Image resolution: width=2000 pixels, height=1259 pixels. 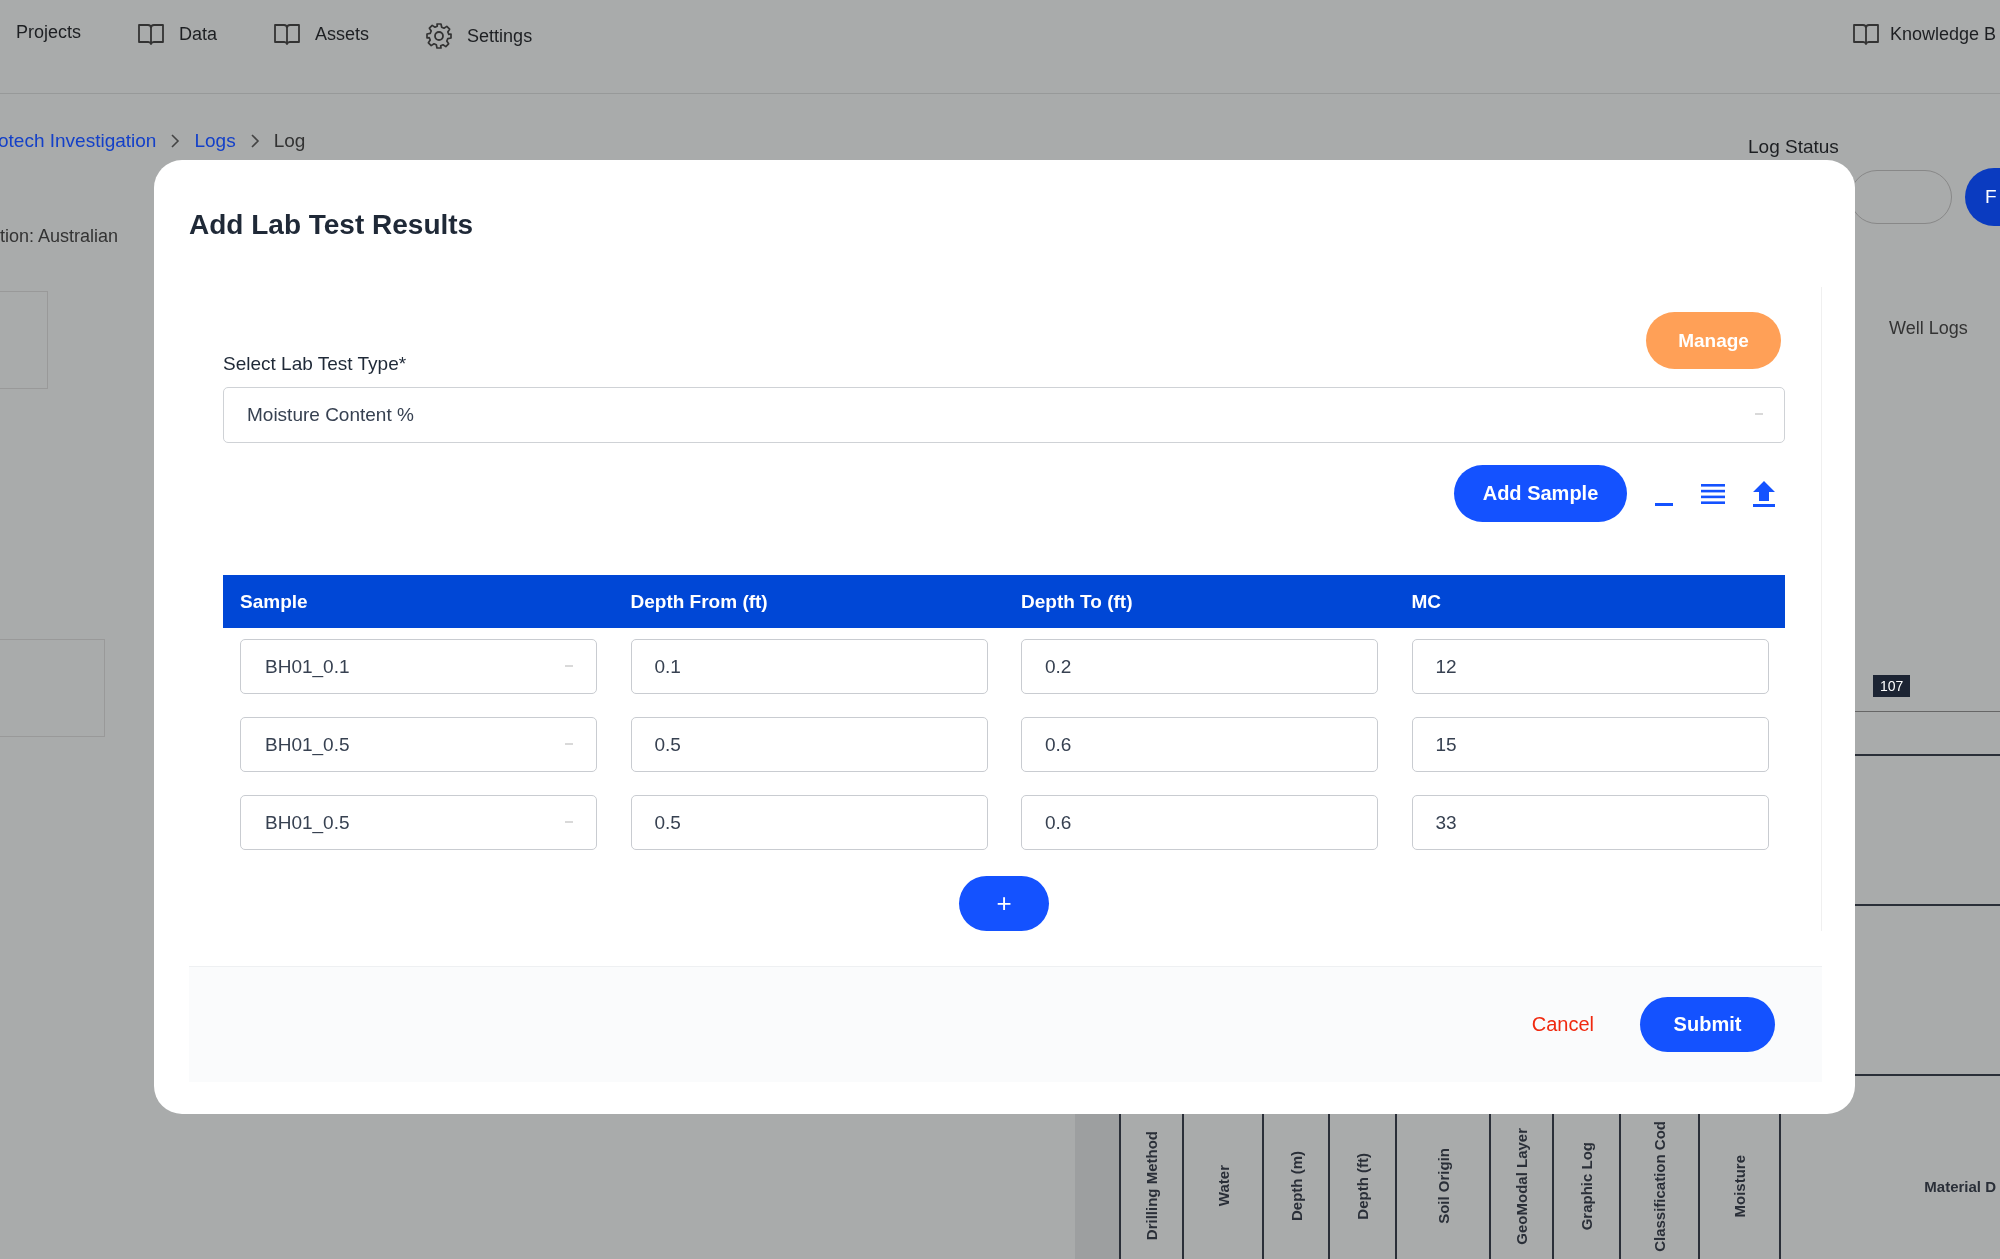 What do you see at coordinates (1960, 1186) in the screenshot?
I see `column-header: Material D` at bounding box center [1960, 1186].